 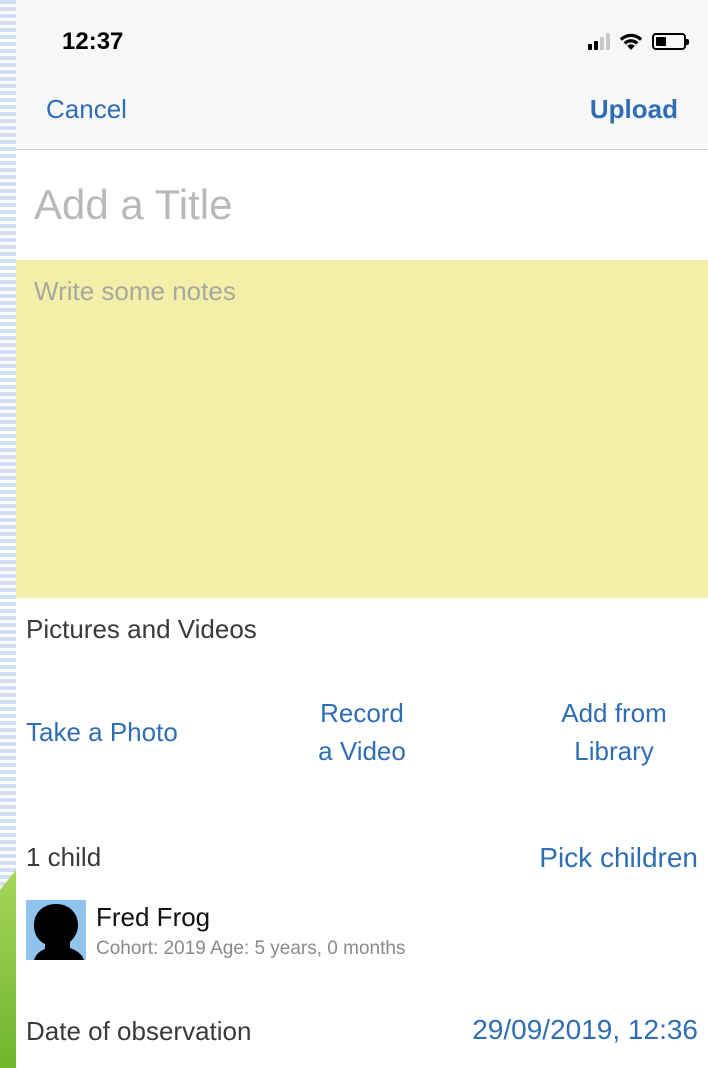 What do you see at coordinates (59, 932) in the screenshot?
I see `child-silhouette-icon` at bounding box center [59, 932].